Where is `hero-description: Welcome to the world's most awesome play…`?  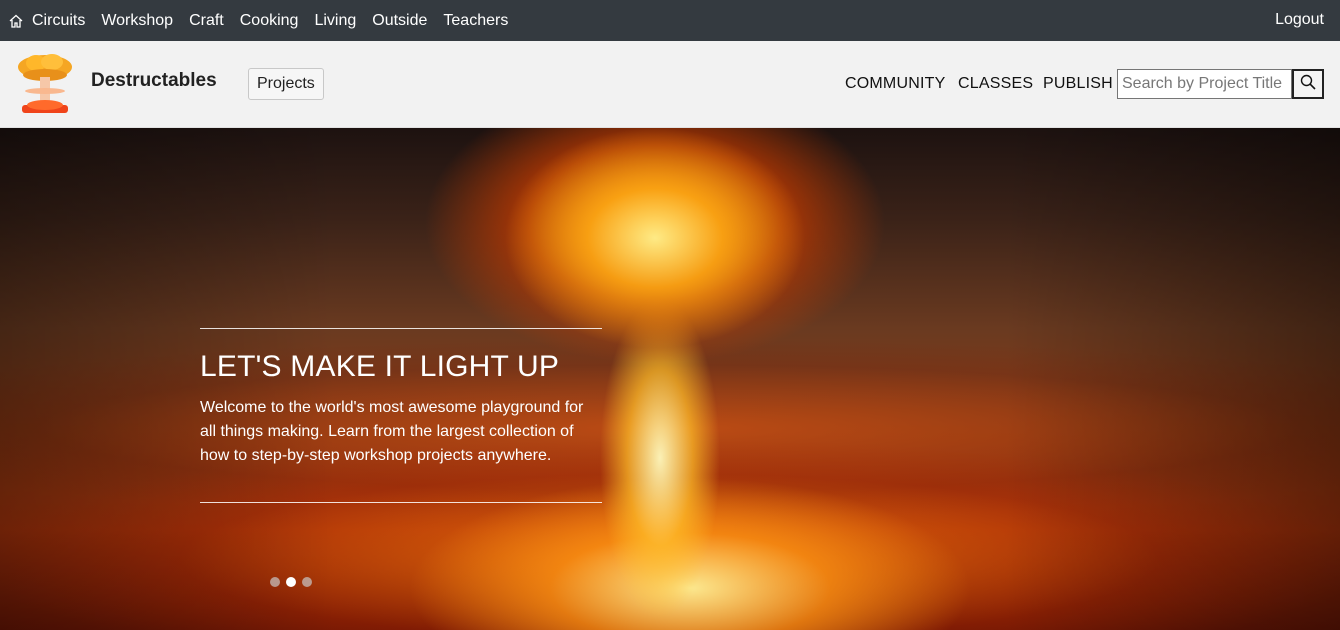 hero-description: Welcome to the world's most awesome play… is located at coordinates (392, 431).